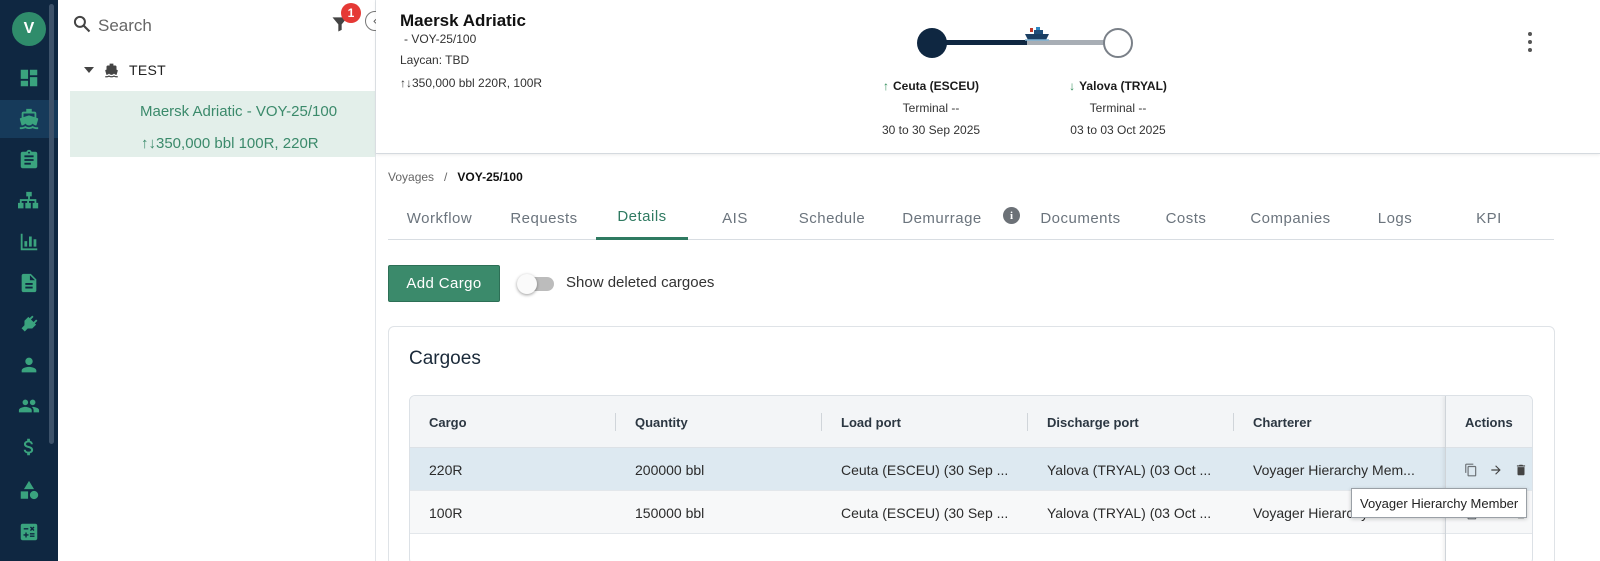 The width and height of the screenshot is (1600, 561). I want to click on arrow-right-icon, so click(1496, 470).